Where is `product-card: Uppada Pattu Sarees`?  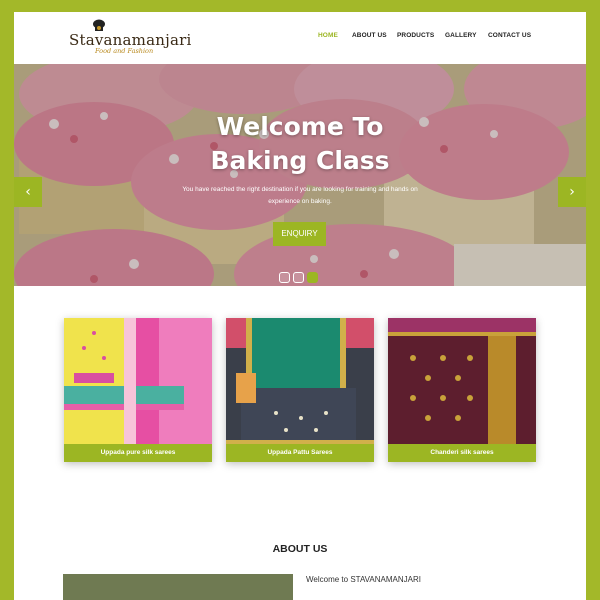
product-card: Uppada Pattu Sarees is located at coordinates (300, 390).